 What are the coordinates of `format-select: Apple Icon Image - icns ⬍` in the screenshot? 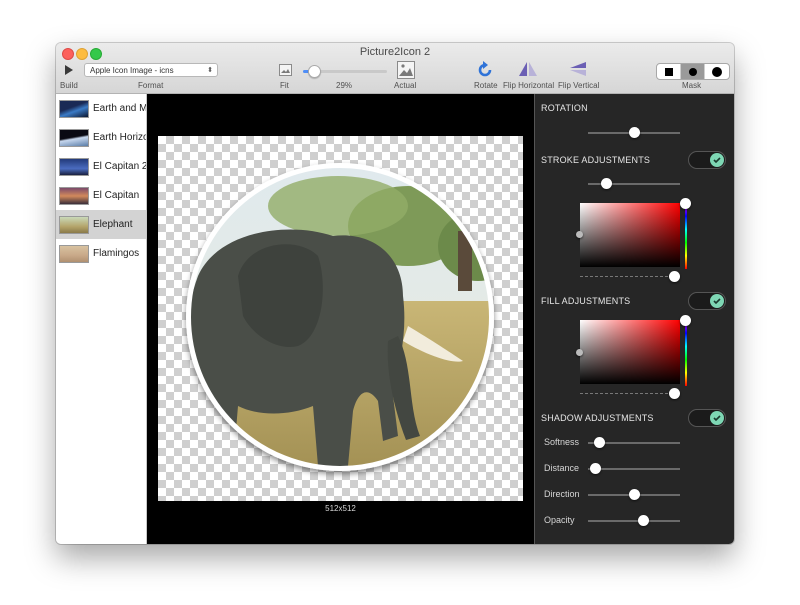 It's located at (151, 70).